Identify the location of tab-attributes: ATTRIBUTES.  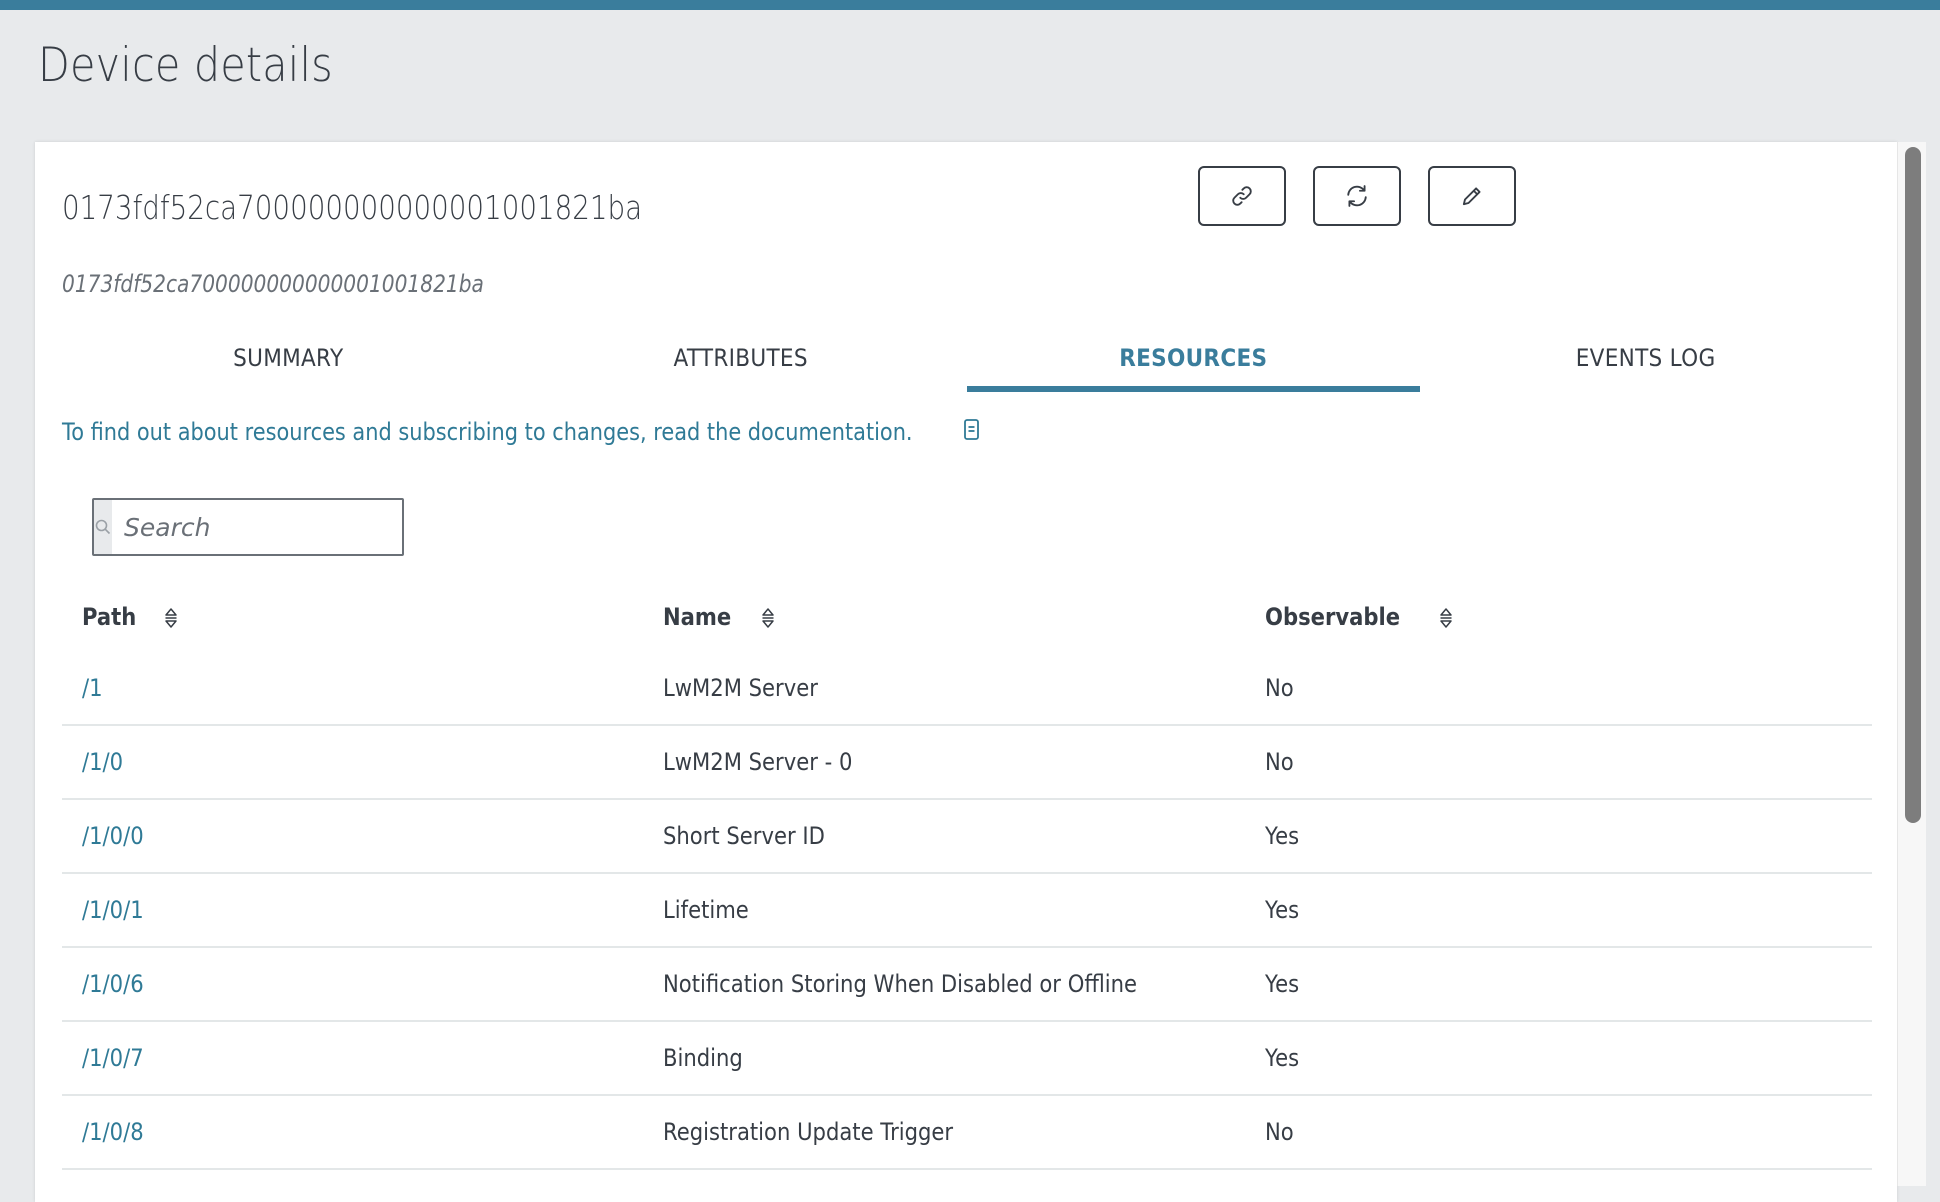
(741, 362).